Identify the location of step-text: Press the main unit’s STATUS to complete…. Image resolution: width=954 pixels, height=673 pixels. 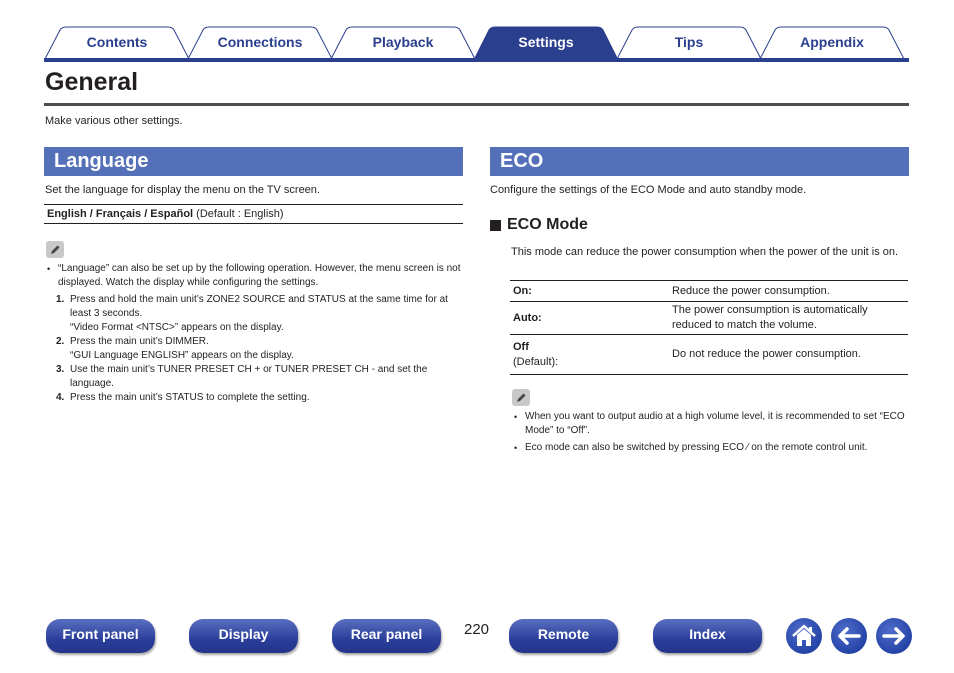
(190, 397).